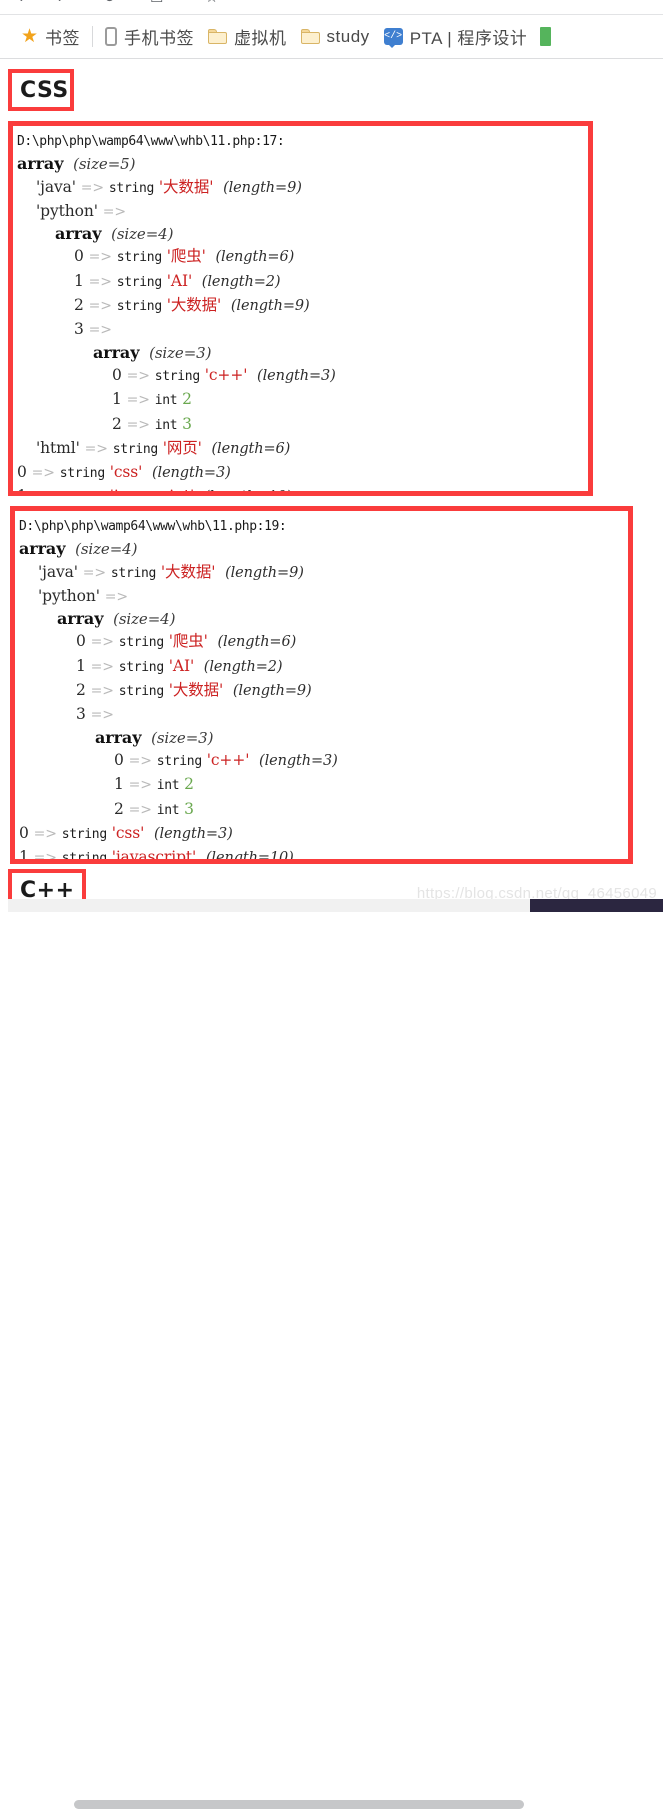 Image resolution: width=663 pixels, height=1809 pixels. Describe the element at coordinates (58, 447) in the screenshot. I see `dump-key: 'html'` at that location.